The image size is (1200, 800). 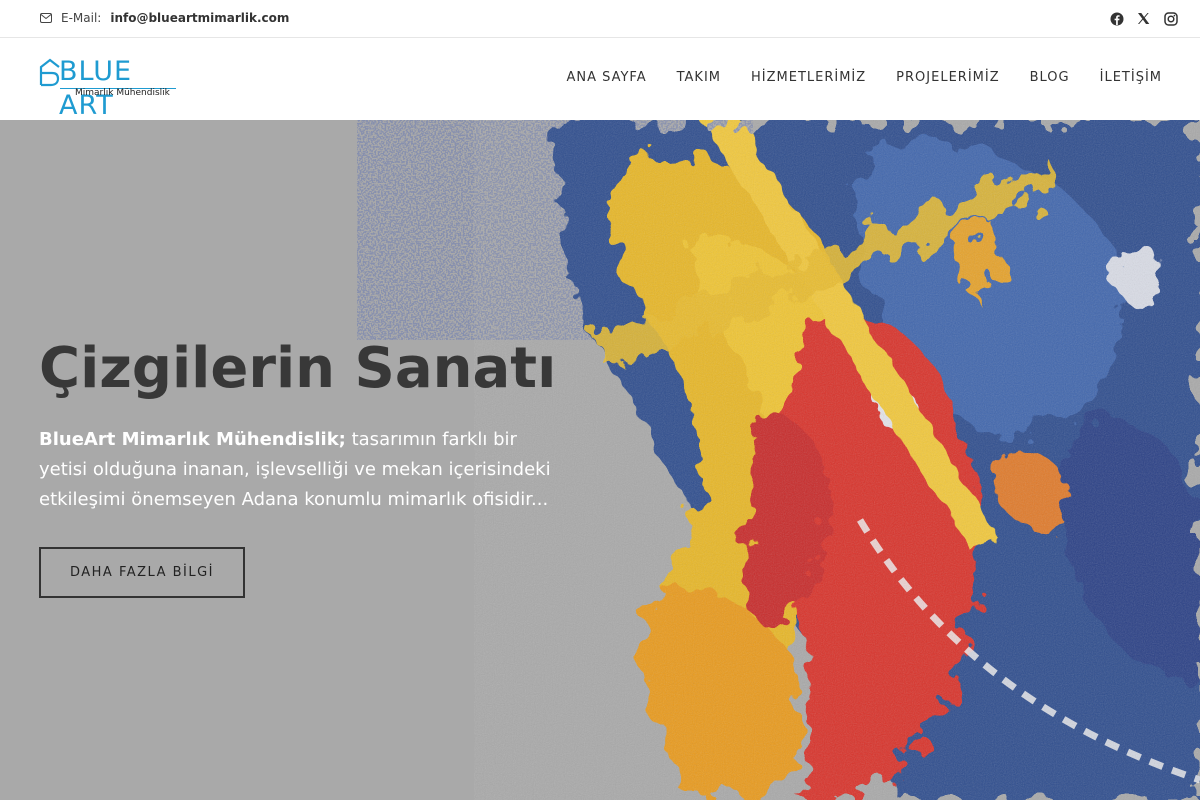 I want to click on nav-item-projelerimiz: PROJELERİMİZ, so click(x=947, y=77).